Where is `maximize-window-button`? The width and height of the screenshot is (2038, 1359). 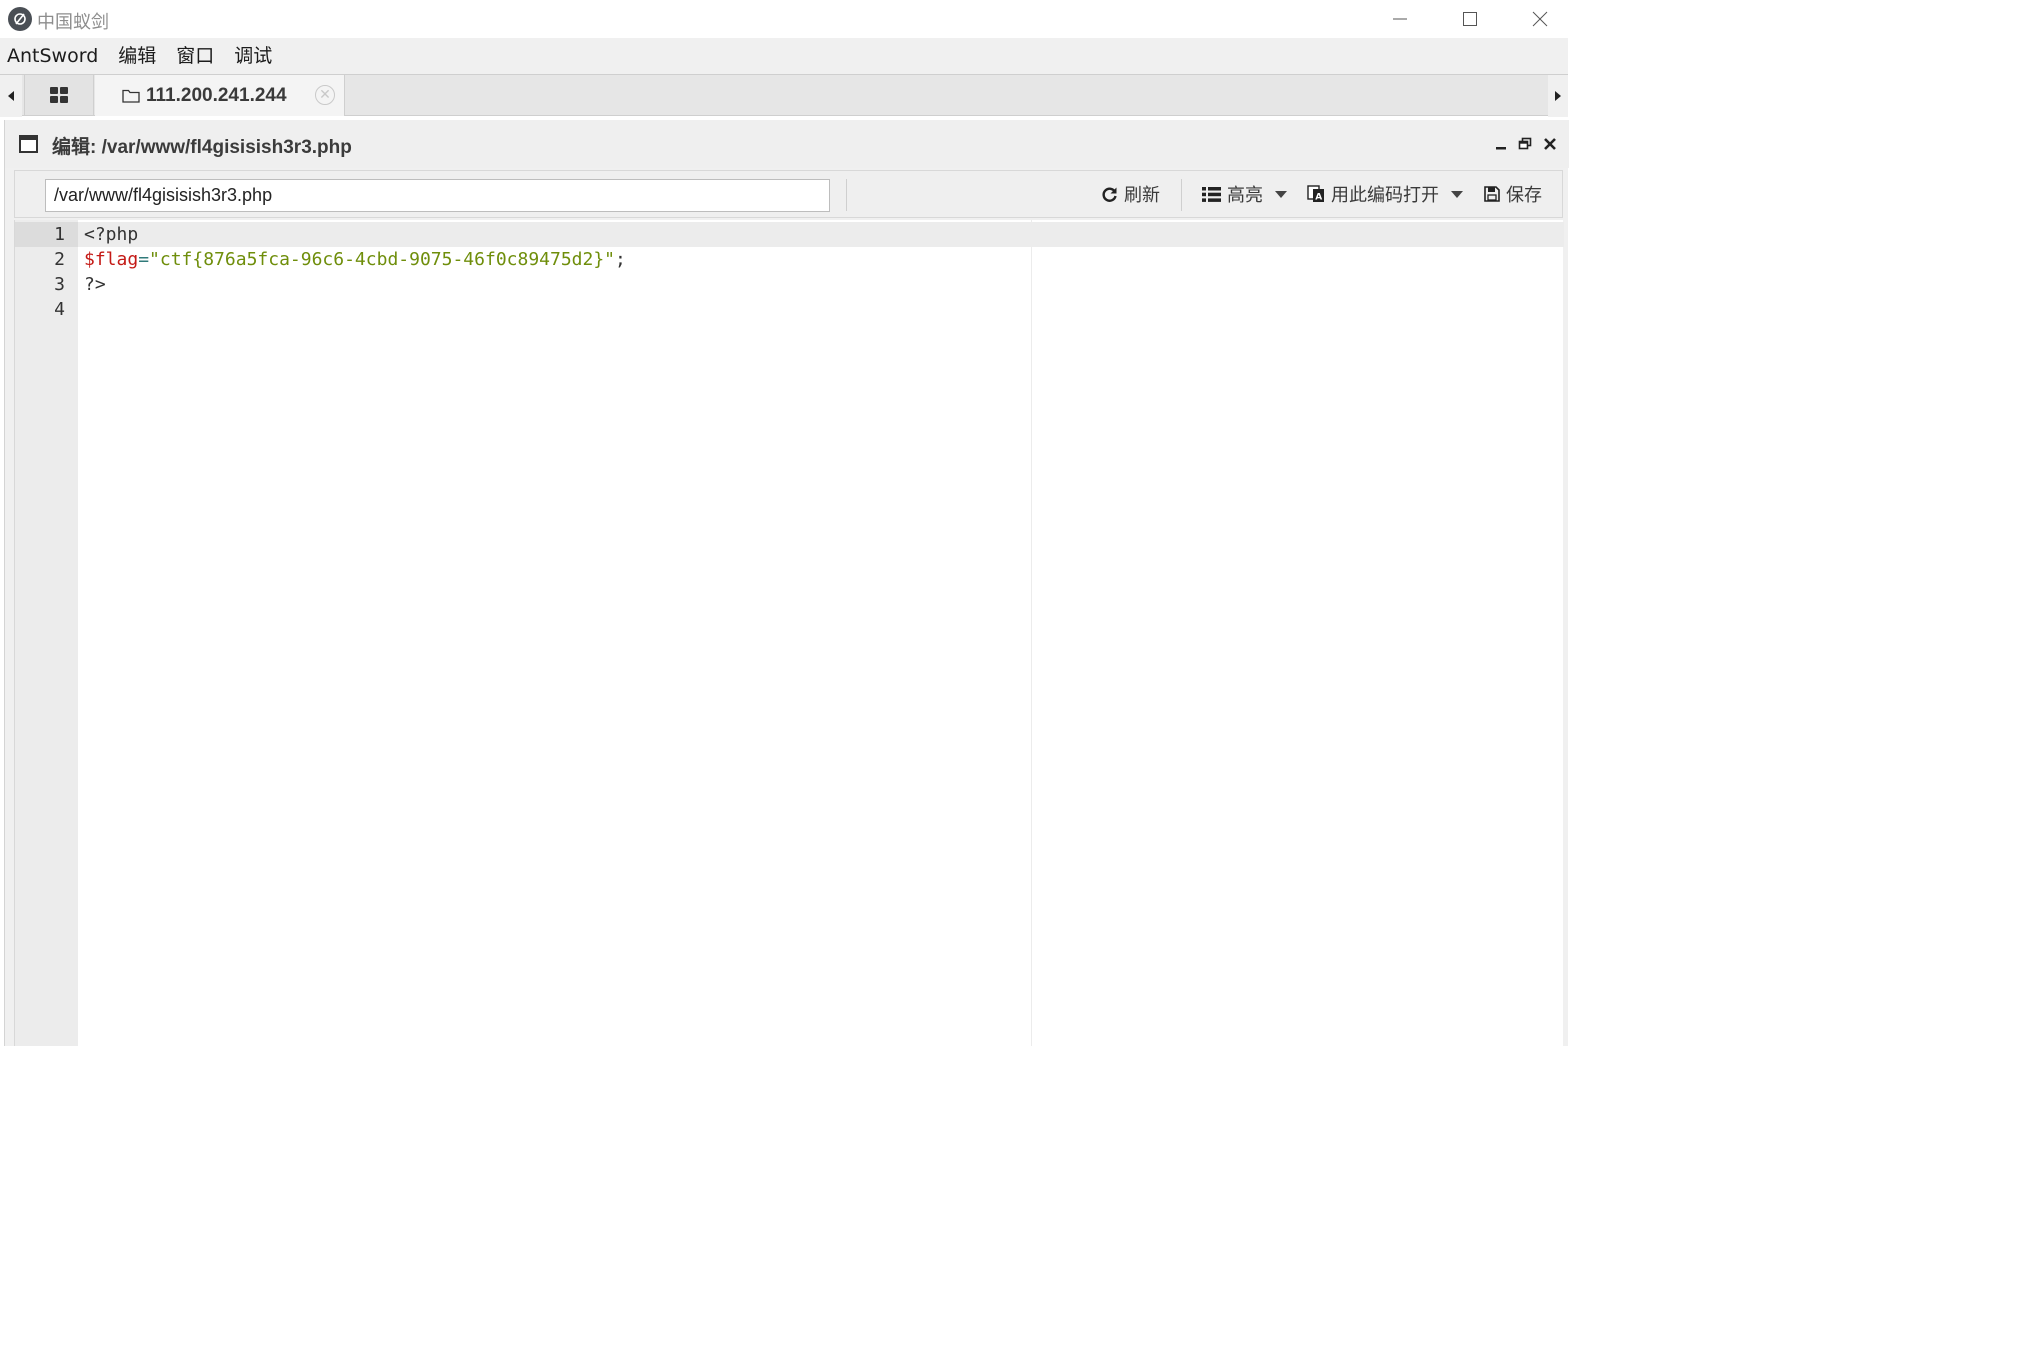
maximize-window-button is located at coordinates (1470, 19).